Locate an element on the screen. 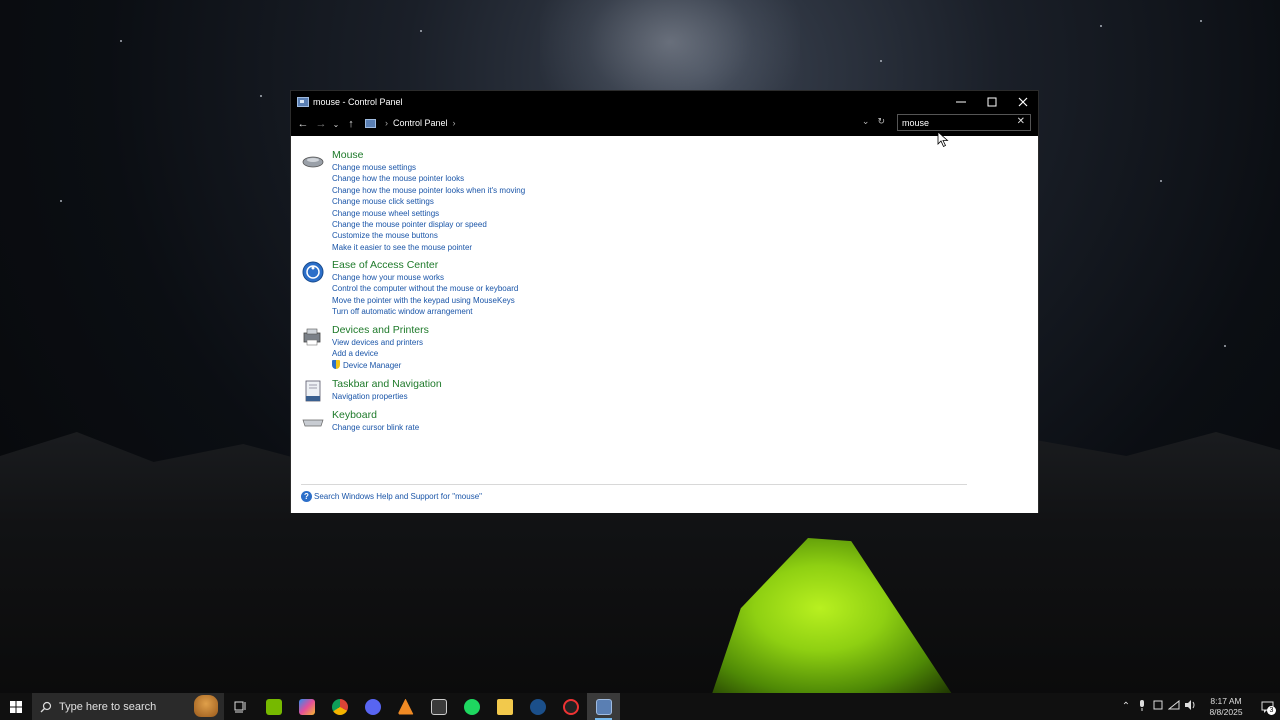 The image size is (1280, 720). address-tools: ⌄ ↻ is located at coordinates (873, 121).